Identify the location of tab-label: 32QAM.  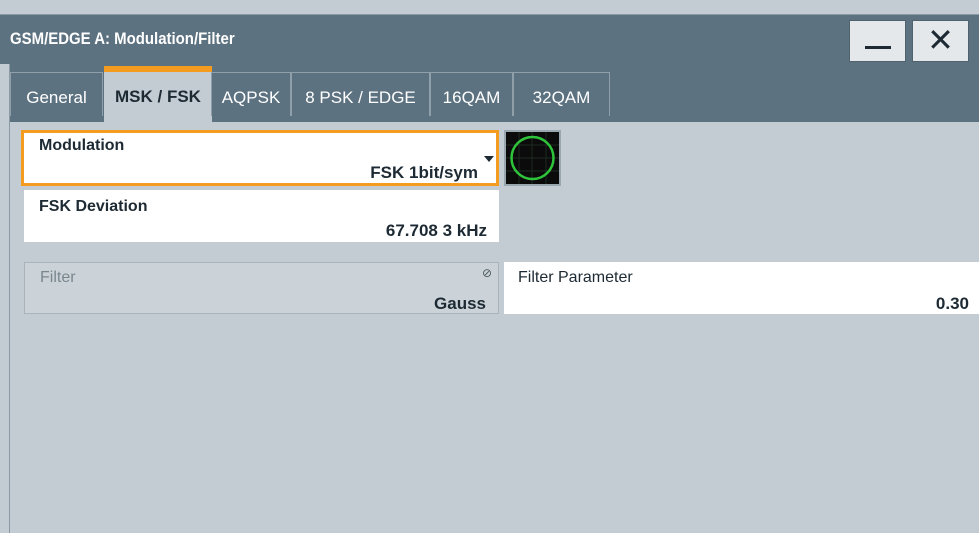
(561, 97).